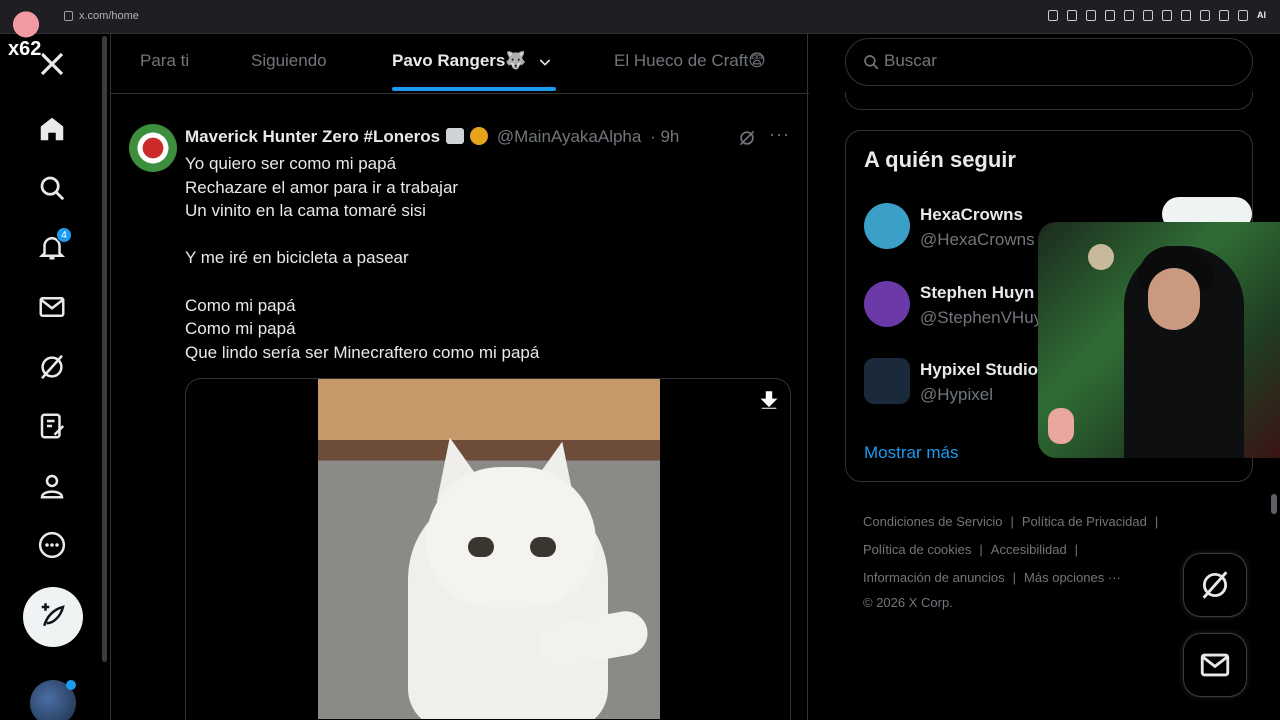  What do you see at coordinates (1174, 299) in the screenshot?
I see `streamer-face` at bounding box center [1174, 299].